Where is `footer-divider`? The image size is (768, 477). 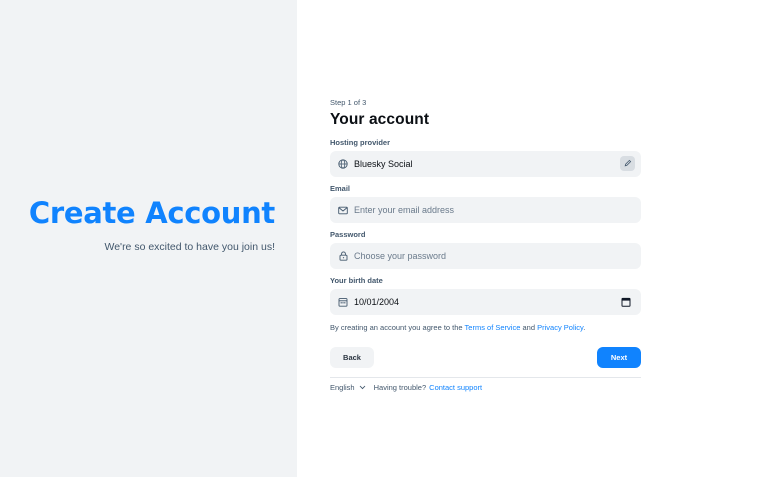
footer-divider is located at coordinates (485, 377).